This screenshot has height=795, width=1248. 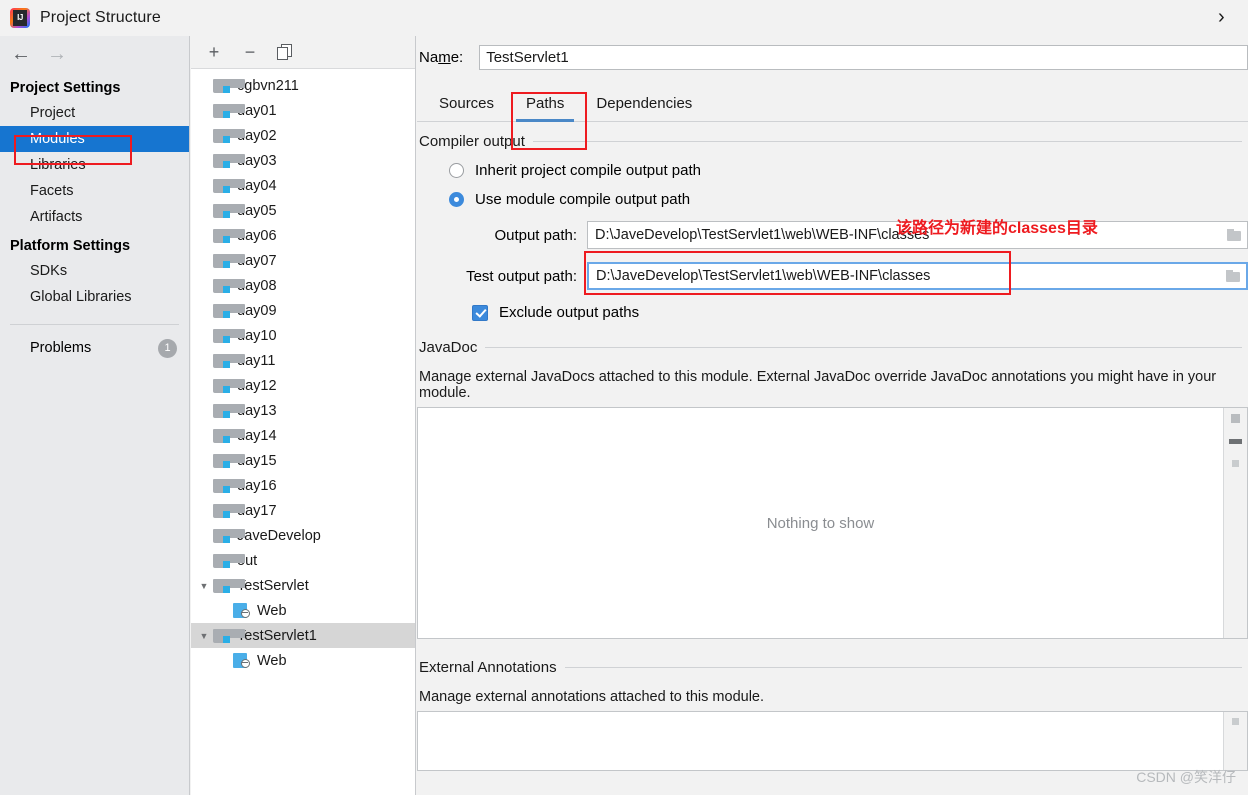 What do you see at coordinates (250, 52) in the screenshot?
I see `remove-module-icon: −` at bounding box center [250, 52].